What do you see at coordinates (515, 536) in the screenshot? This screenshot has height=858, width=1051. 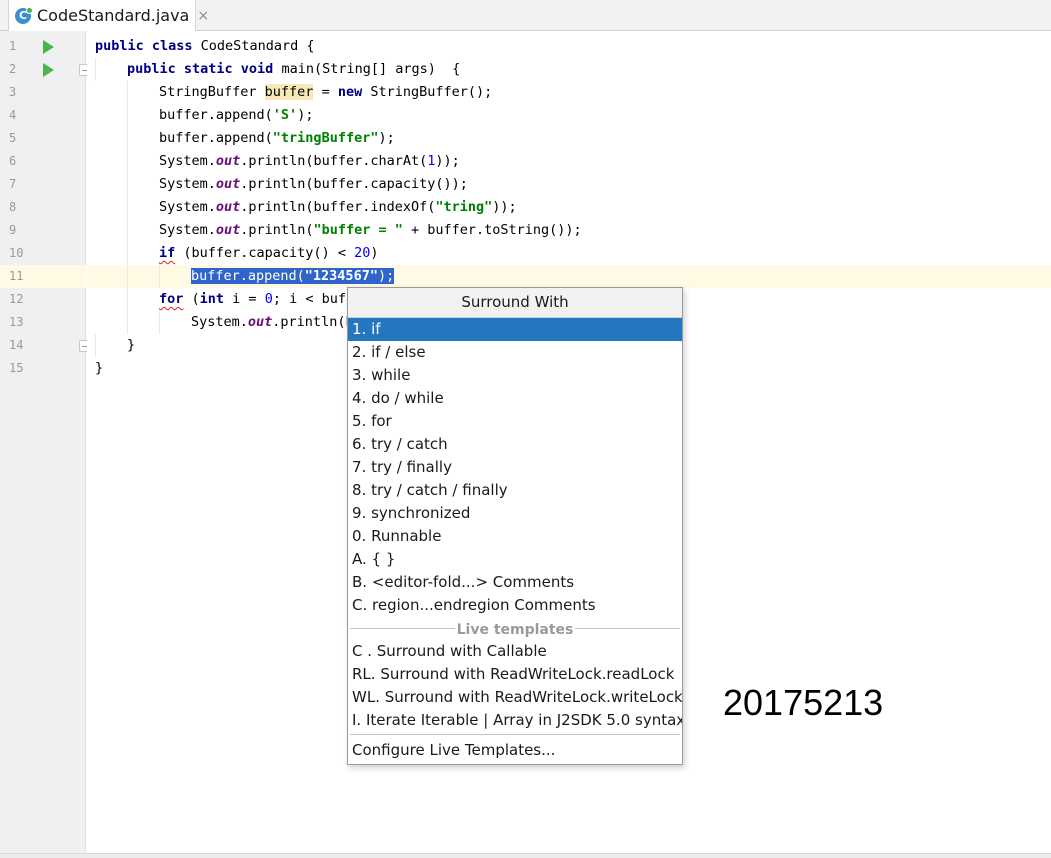 I see `popup-item-runnable: 0. Runnable` at bounding box center [515, 536].